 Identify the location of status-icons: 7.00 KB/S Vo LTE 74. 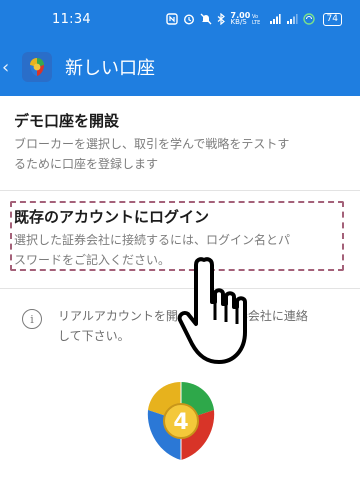
(253, 18).